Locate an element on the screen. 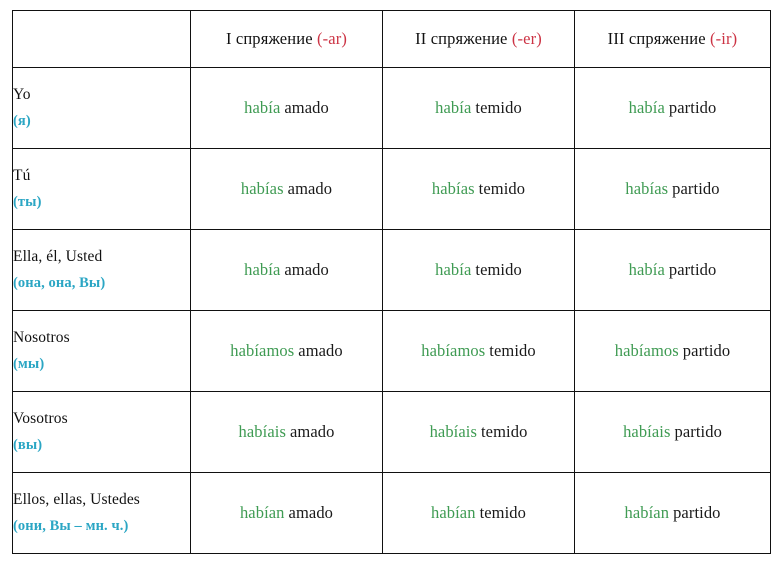 The height and width of the screenshot is (565, 782). verb-form-cell: habíais partido is located at coordinates (672, 432).